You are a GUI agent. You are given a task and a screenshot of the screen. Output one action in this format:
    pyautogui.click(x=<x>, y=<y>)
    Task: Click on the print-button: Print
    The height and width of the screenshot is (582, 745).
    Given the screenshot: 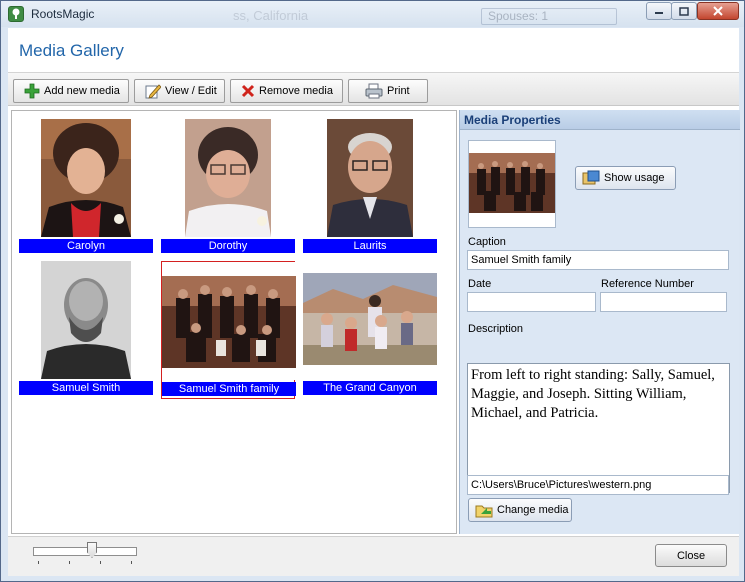 What is the action you would take?
    pyautogui.click(x=388, y=91)
    